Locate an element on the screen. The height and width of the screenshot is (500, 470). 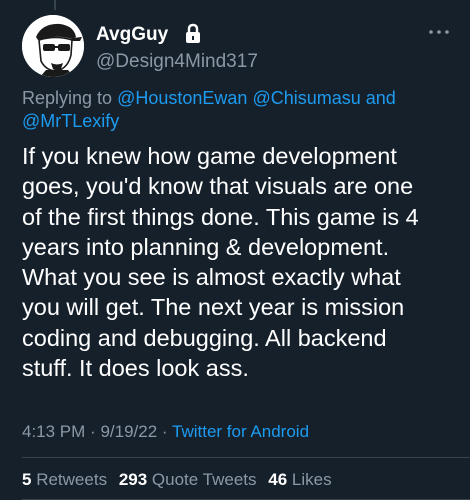
retweets-count: 5 is located at coordinates (27, 479).